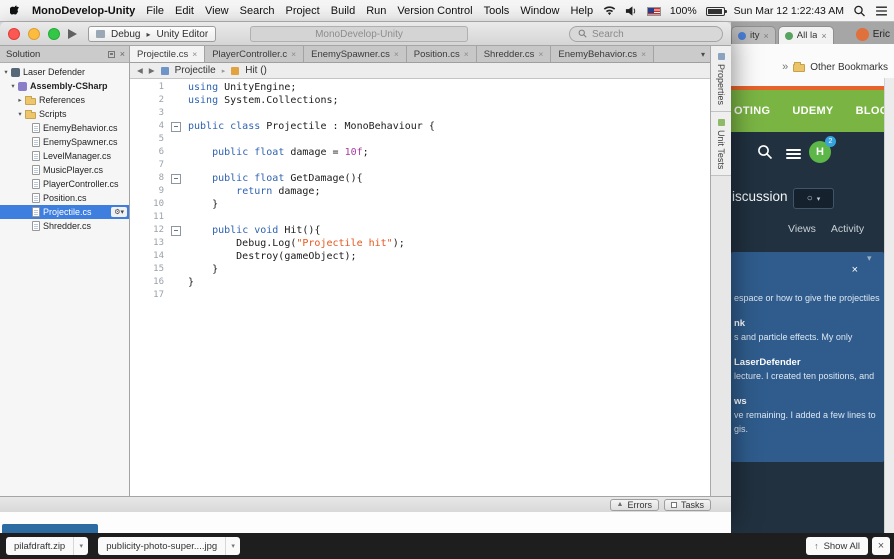  I want to click on close-pad-icon: ×, so click(122, 54).